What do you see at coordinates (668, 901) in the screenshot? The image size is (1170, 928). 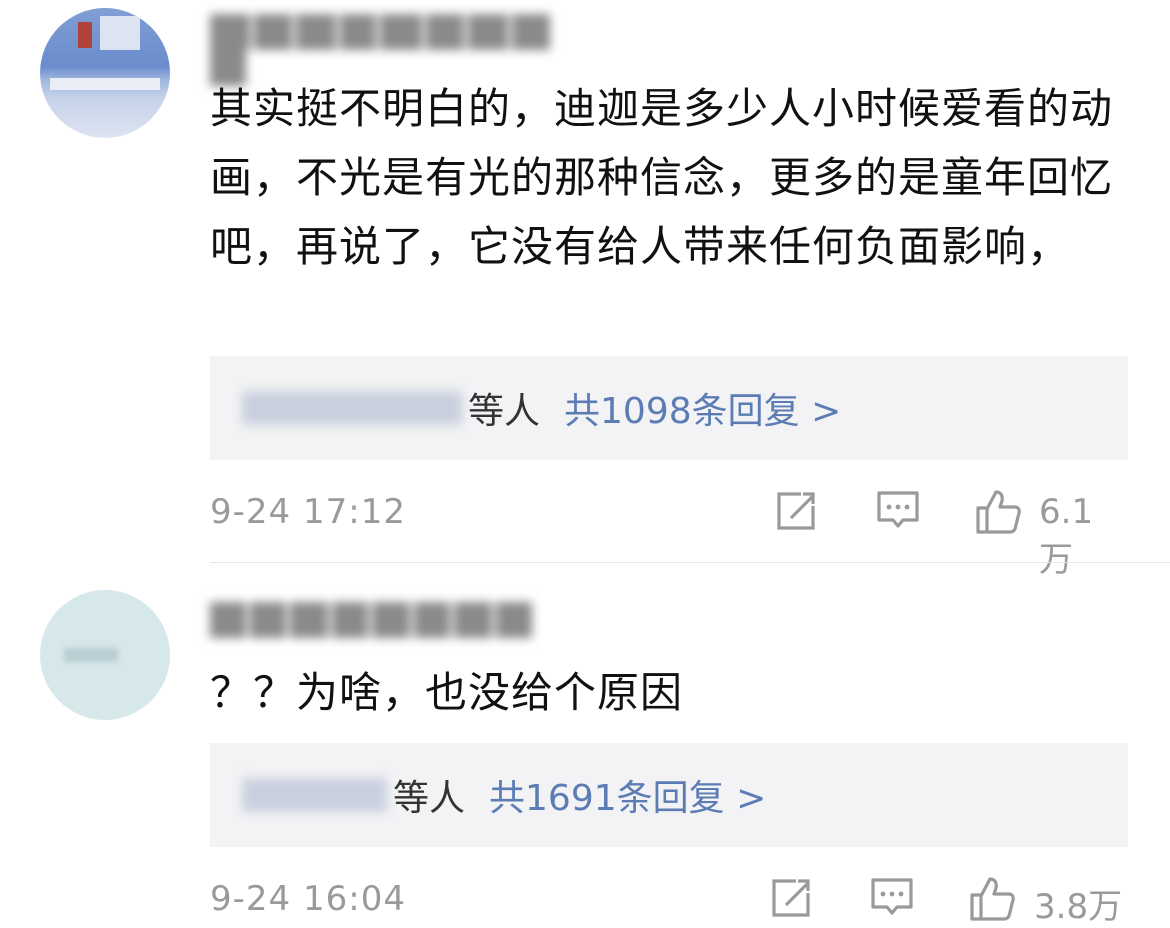 I see `comment-meta: 9-24 16:04 3.8万` at bounding box center [668, 901].